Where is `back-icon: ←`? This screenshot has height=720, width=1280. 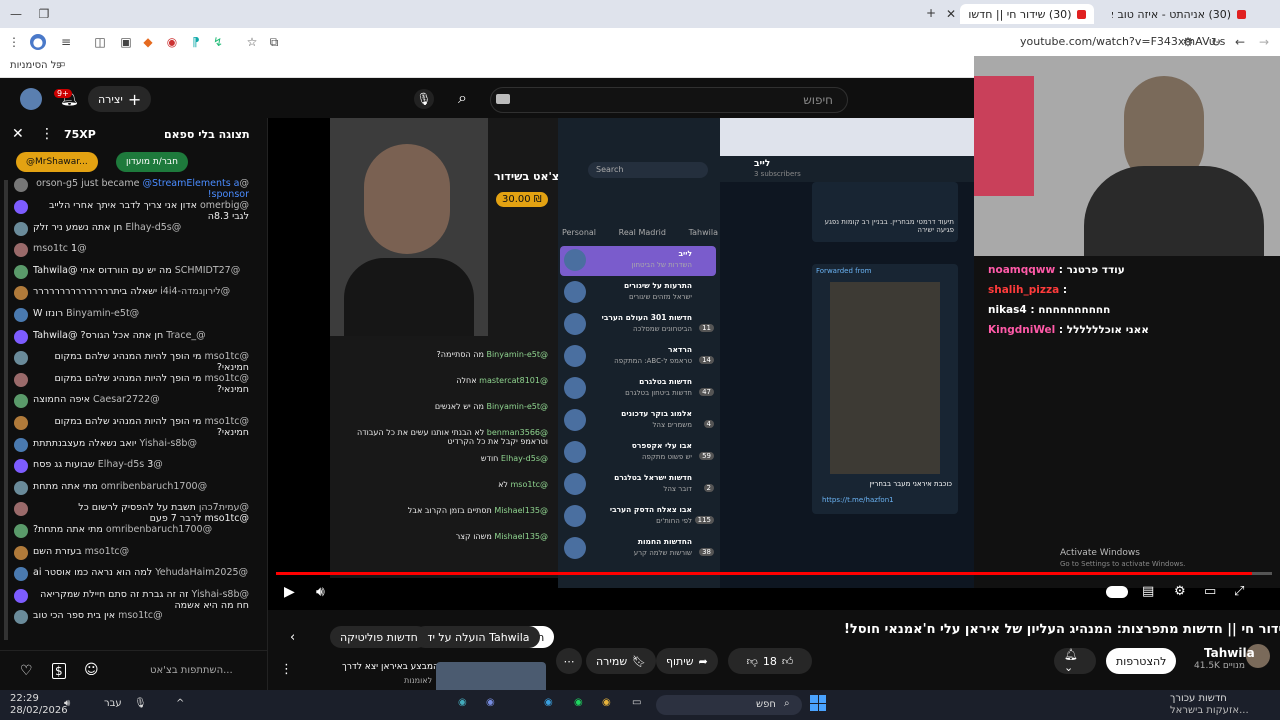
back-icon: ← is located at coordinates (1240, 42).